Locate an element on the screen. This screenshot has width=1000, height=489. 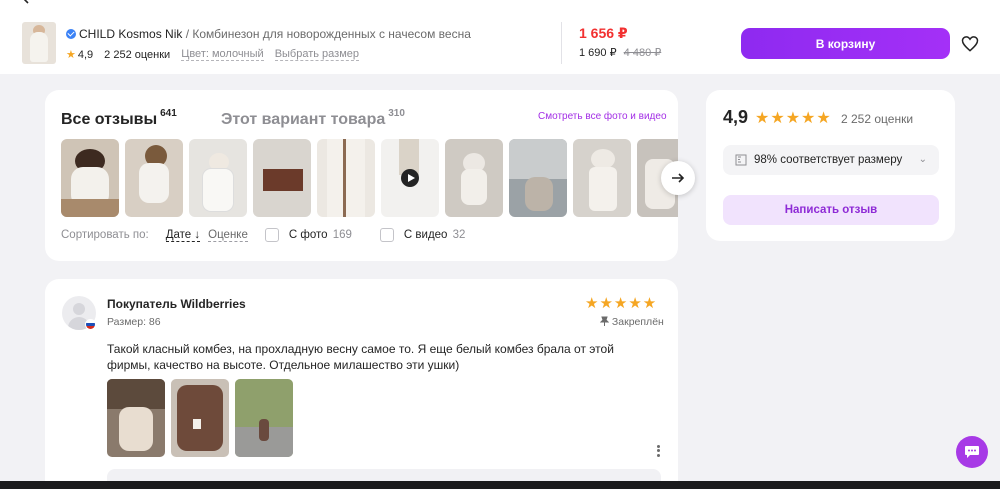
divider is located at coordinates (561, 43).